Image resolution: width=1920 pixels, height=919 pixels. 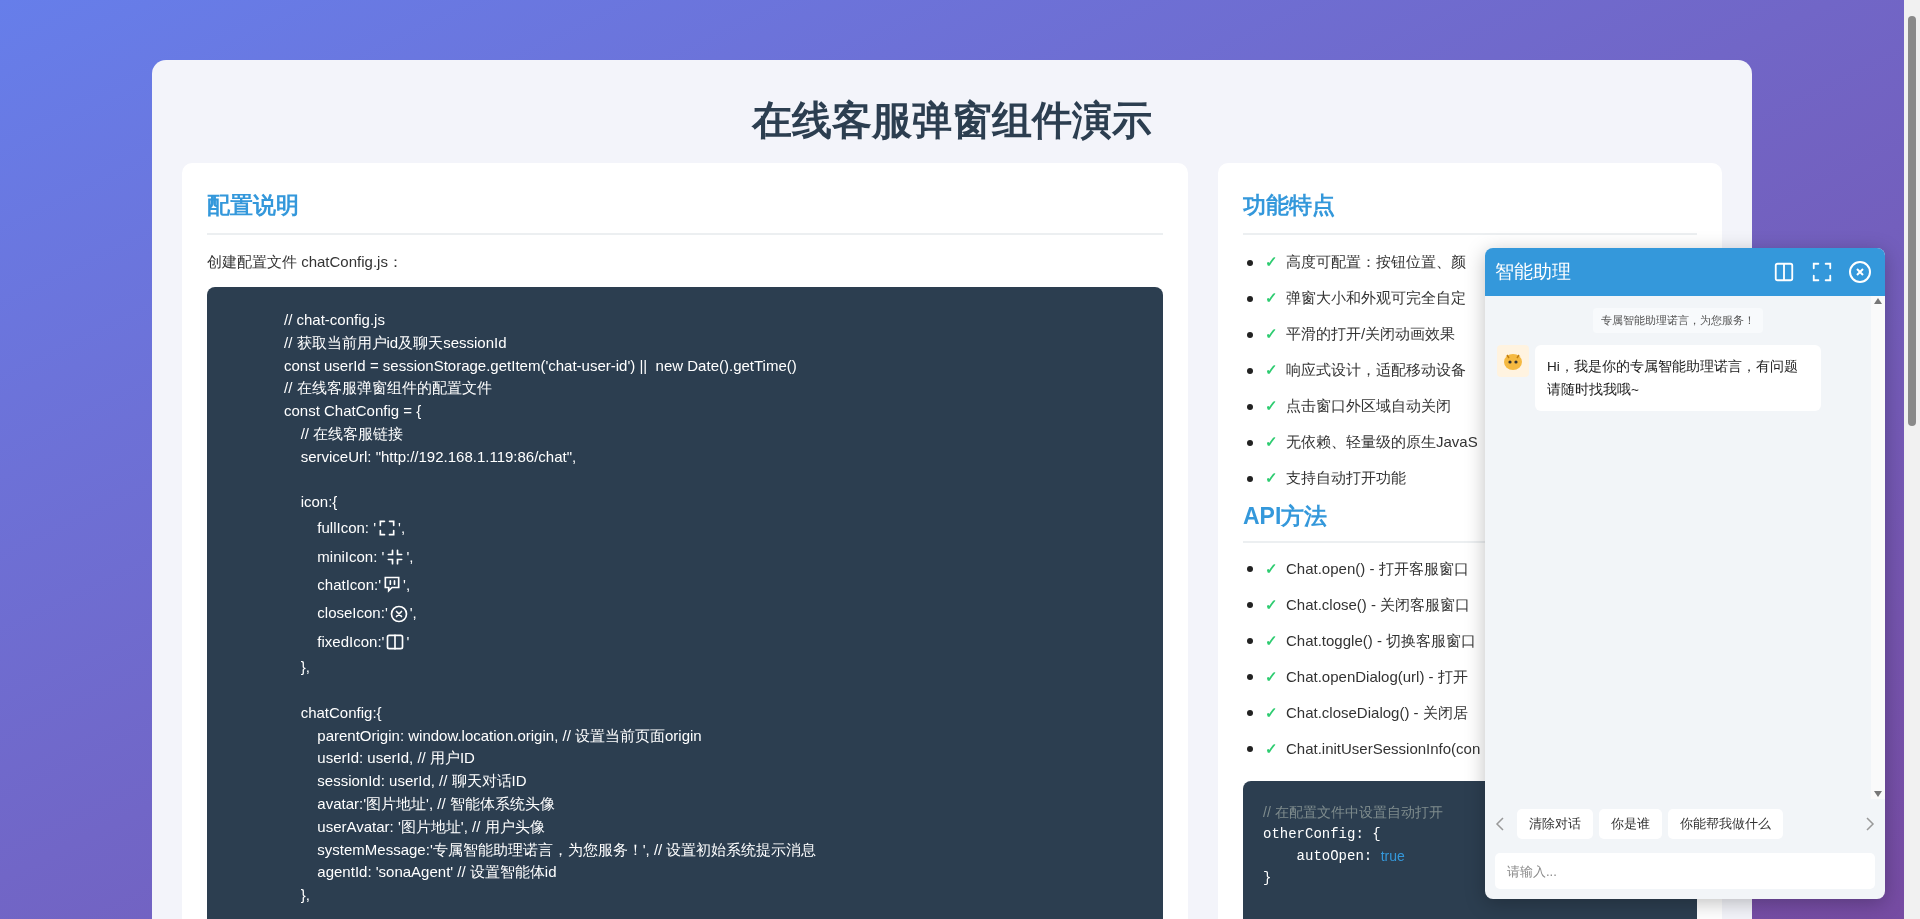 I want to click on feature-text: 无依赖、轻量级的原生JavaS, so click(x=1382, y=442).